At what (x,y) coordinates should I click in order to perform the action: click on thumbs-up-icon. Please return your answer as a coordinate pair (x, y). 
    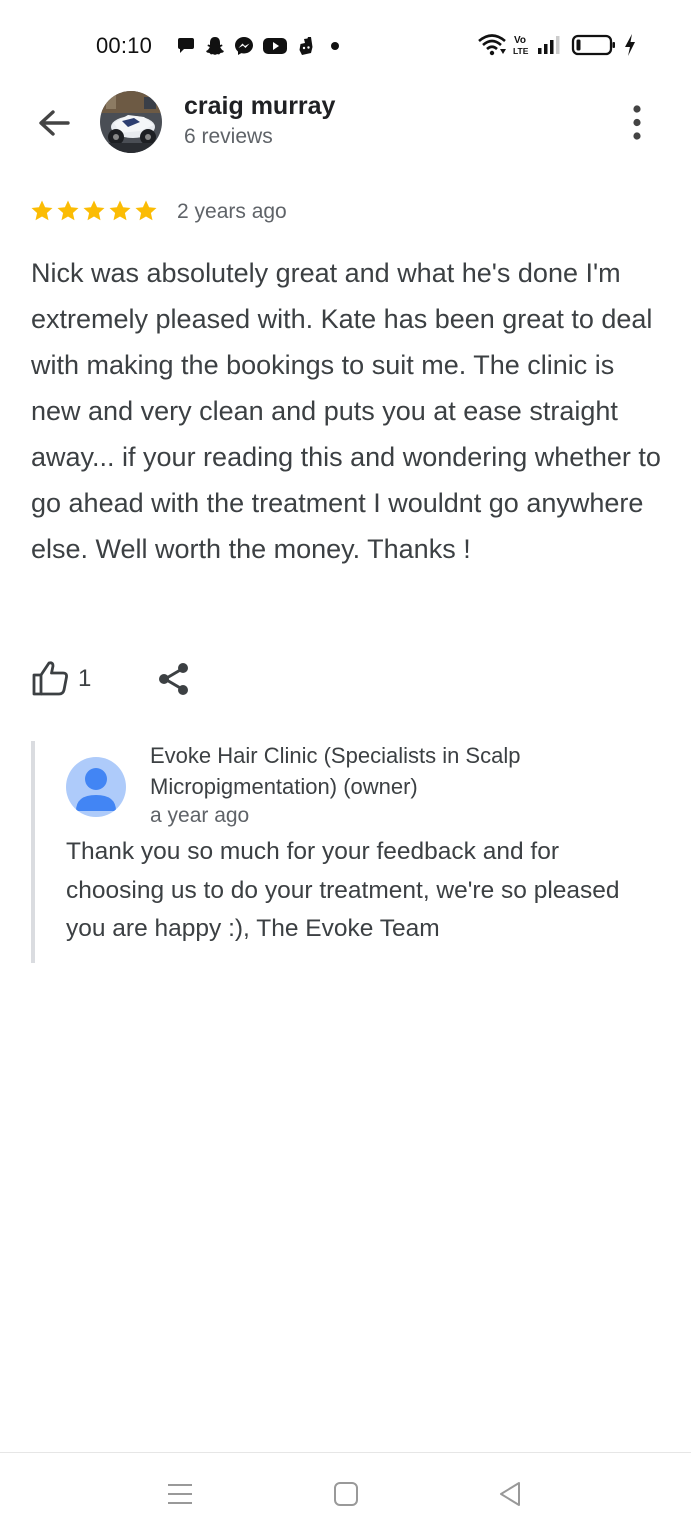
    Looking at the image, I should click on (50, 678).